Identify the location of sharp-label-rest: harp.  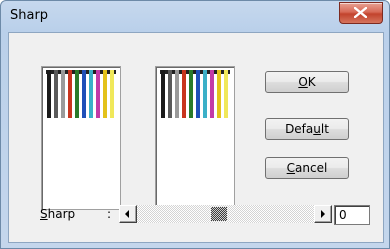
(61, 214).